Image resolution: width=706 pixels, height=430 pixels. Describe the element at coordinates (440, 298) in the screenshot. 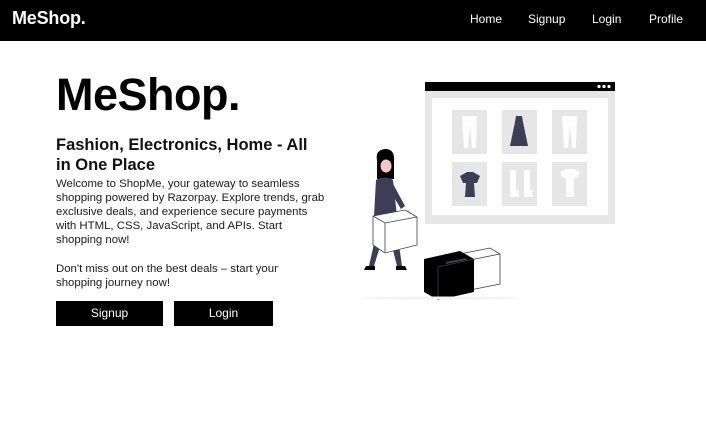

I see `floor-shadow` at that location.